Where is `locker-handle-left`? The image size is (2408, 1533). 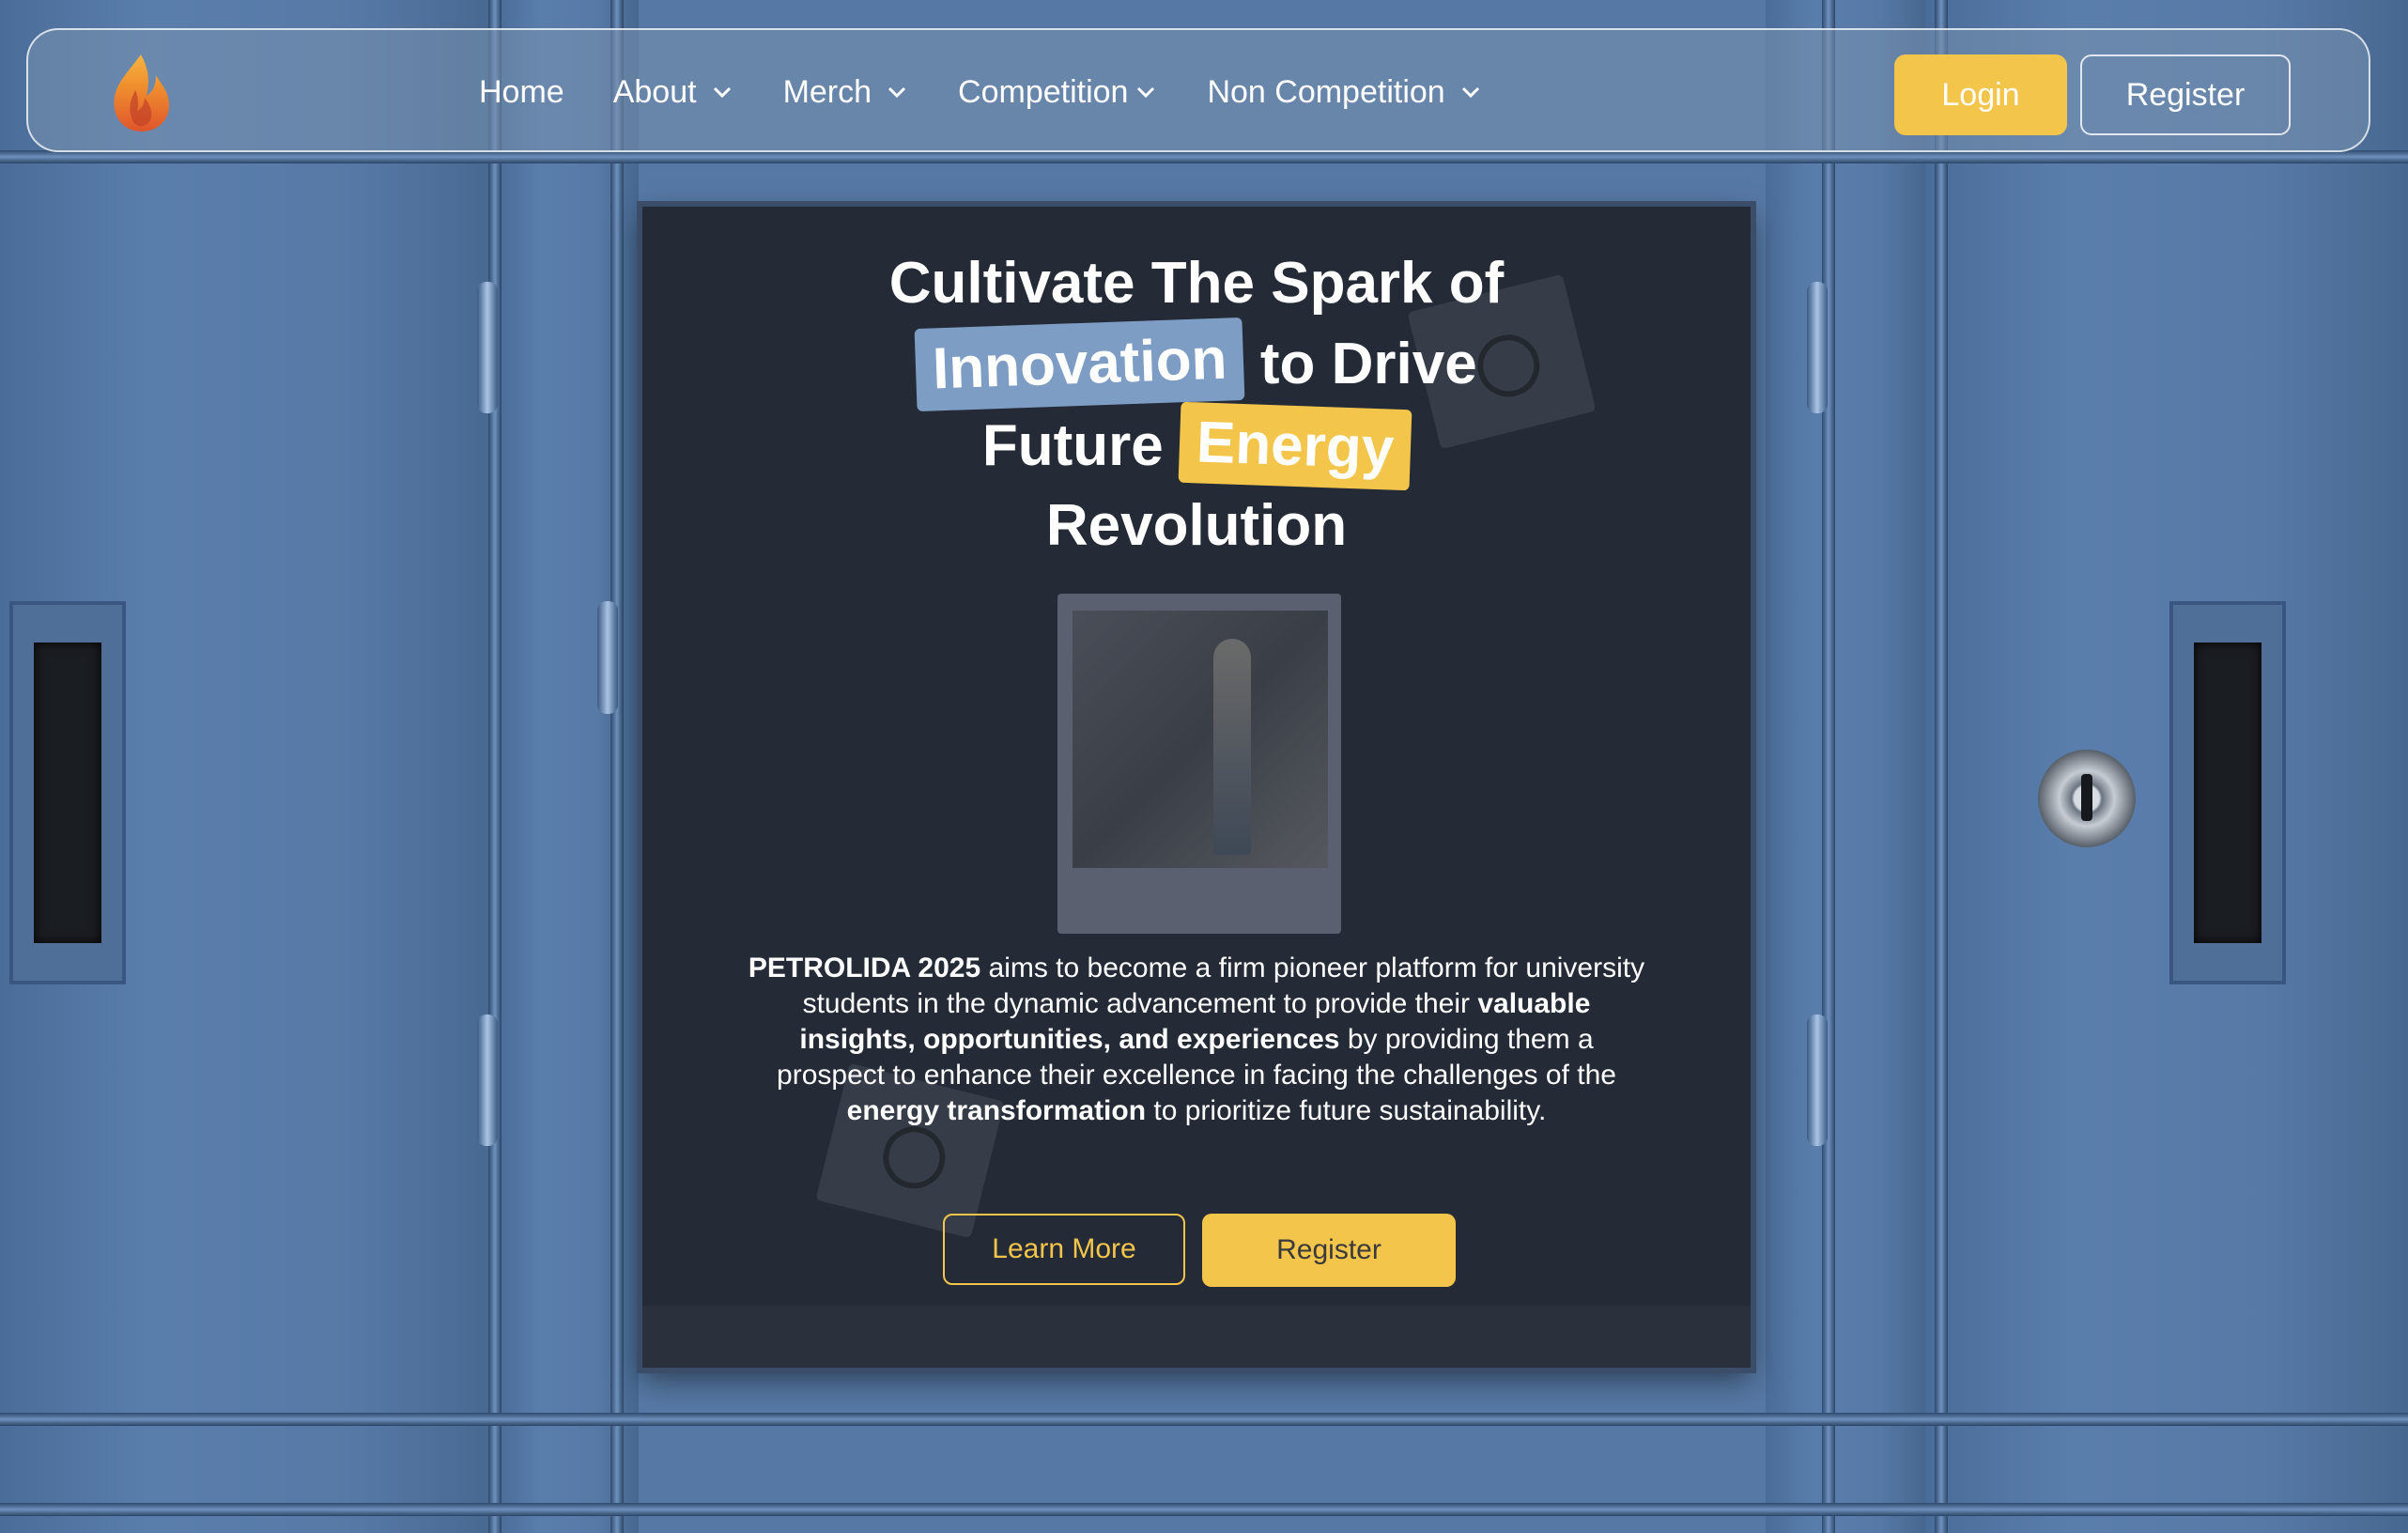 locker-handle-left is located at coordinates (67, 792).